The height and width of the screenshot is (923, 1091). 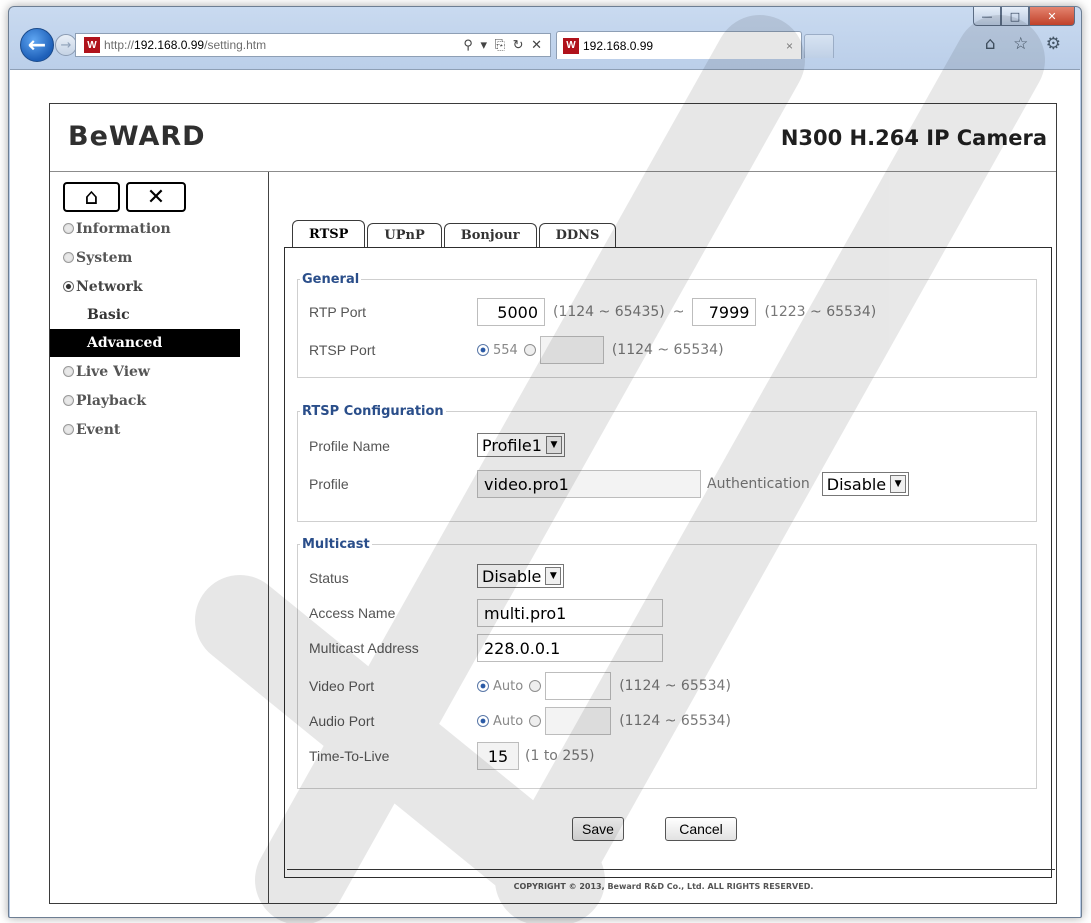 What do you see at coordinates (113, 371) in the screenshot?
I see `sidebar-item-label: Live View` at bounding box center [113, 371].